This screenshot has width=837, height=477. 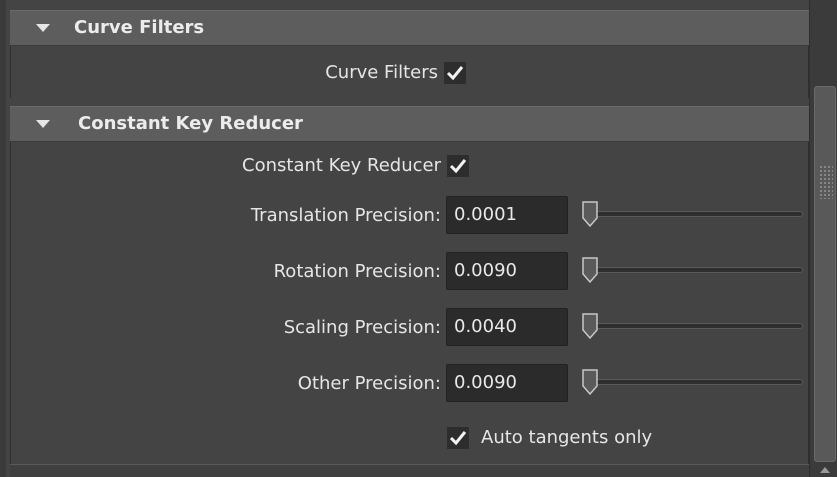 What do you see at coordinates (409, 470) in the screenshot?
I see `collapsed-section-header` at bounding box center [409, 470].